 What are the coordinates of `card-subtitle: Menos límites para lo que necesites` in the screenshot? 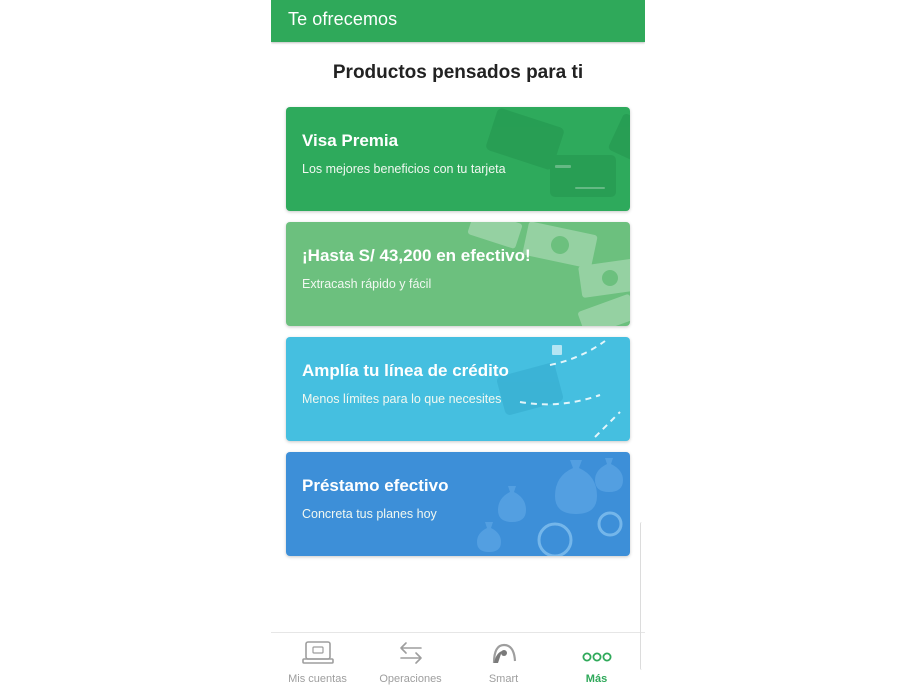 It's located at (402, 399).